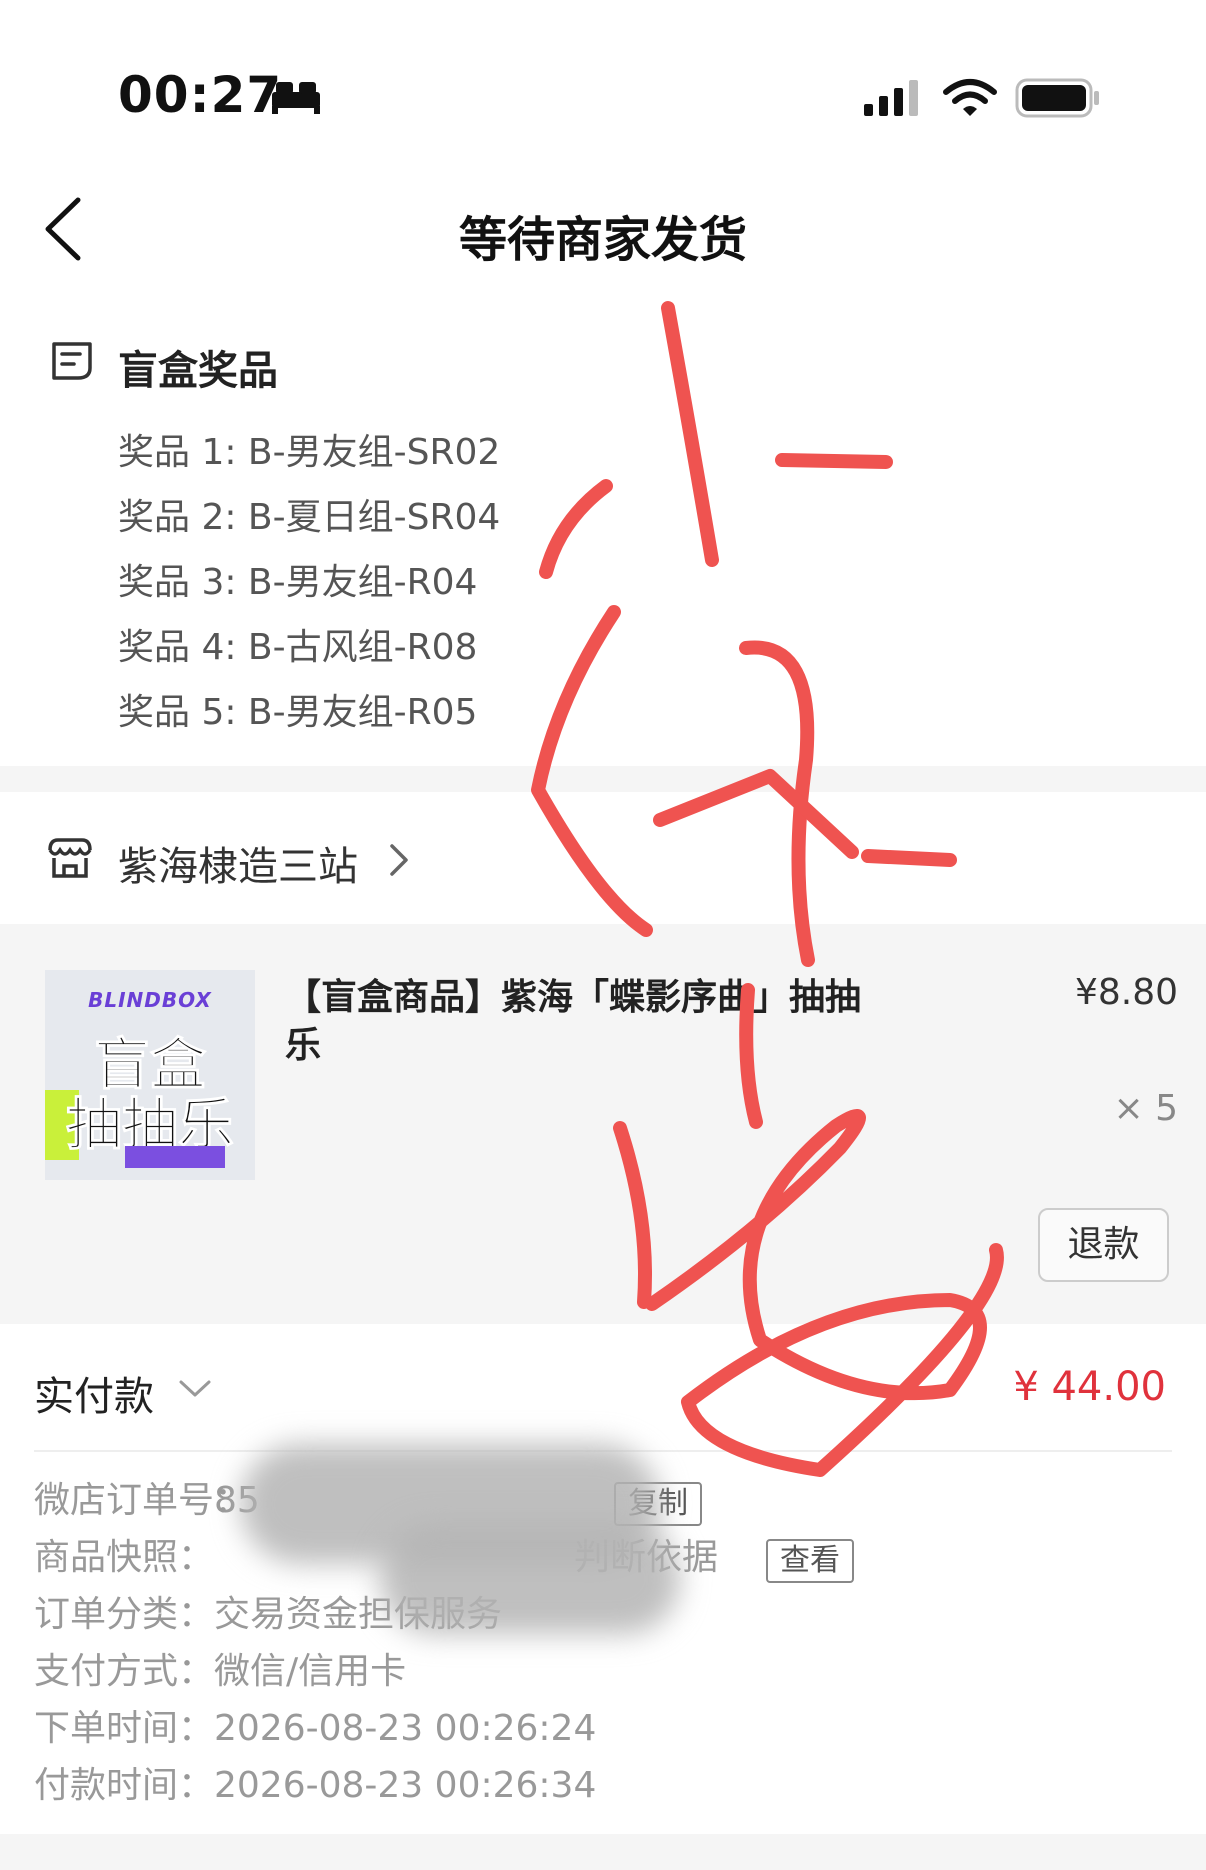 This screenshot has width=1206, height=1870. Describe the element at coordinates (405, 1785) in the screenshot. I see `info-value: 2026-08-23 00:26:34` at that location.